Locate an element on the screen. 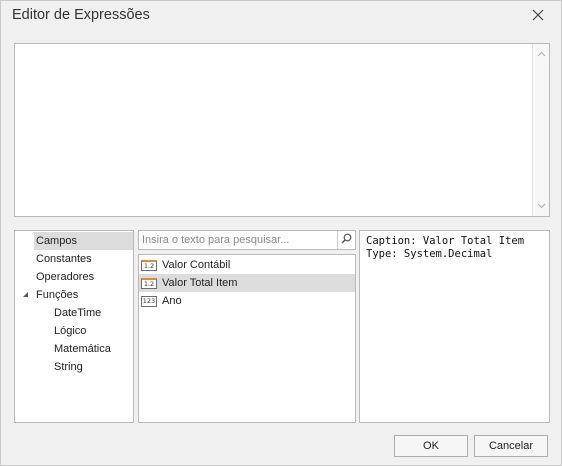 The height and width of the screenshot is (466, 562). tree-item-label: Lógico is located at coordinates (70, 331).